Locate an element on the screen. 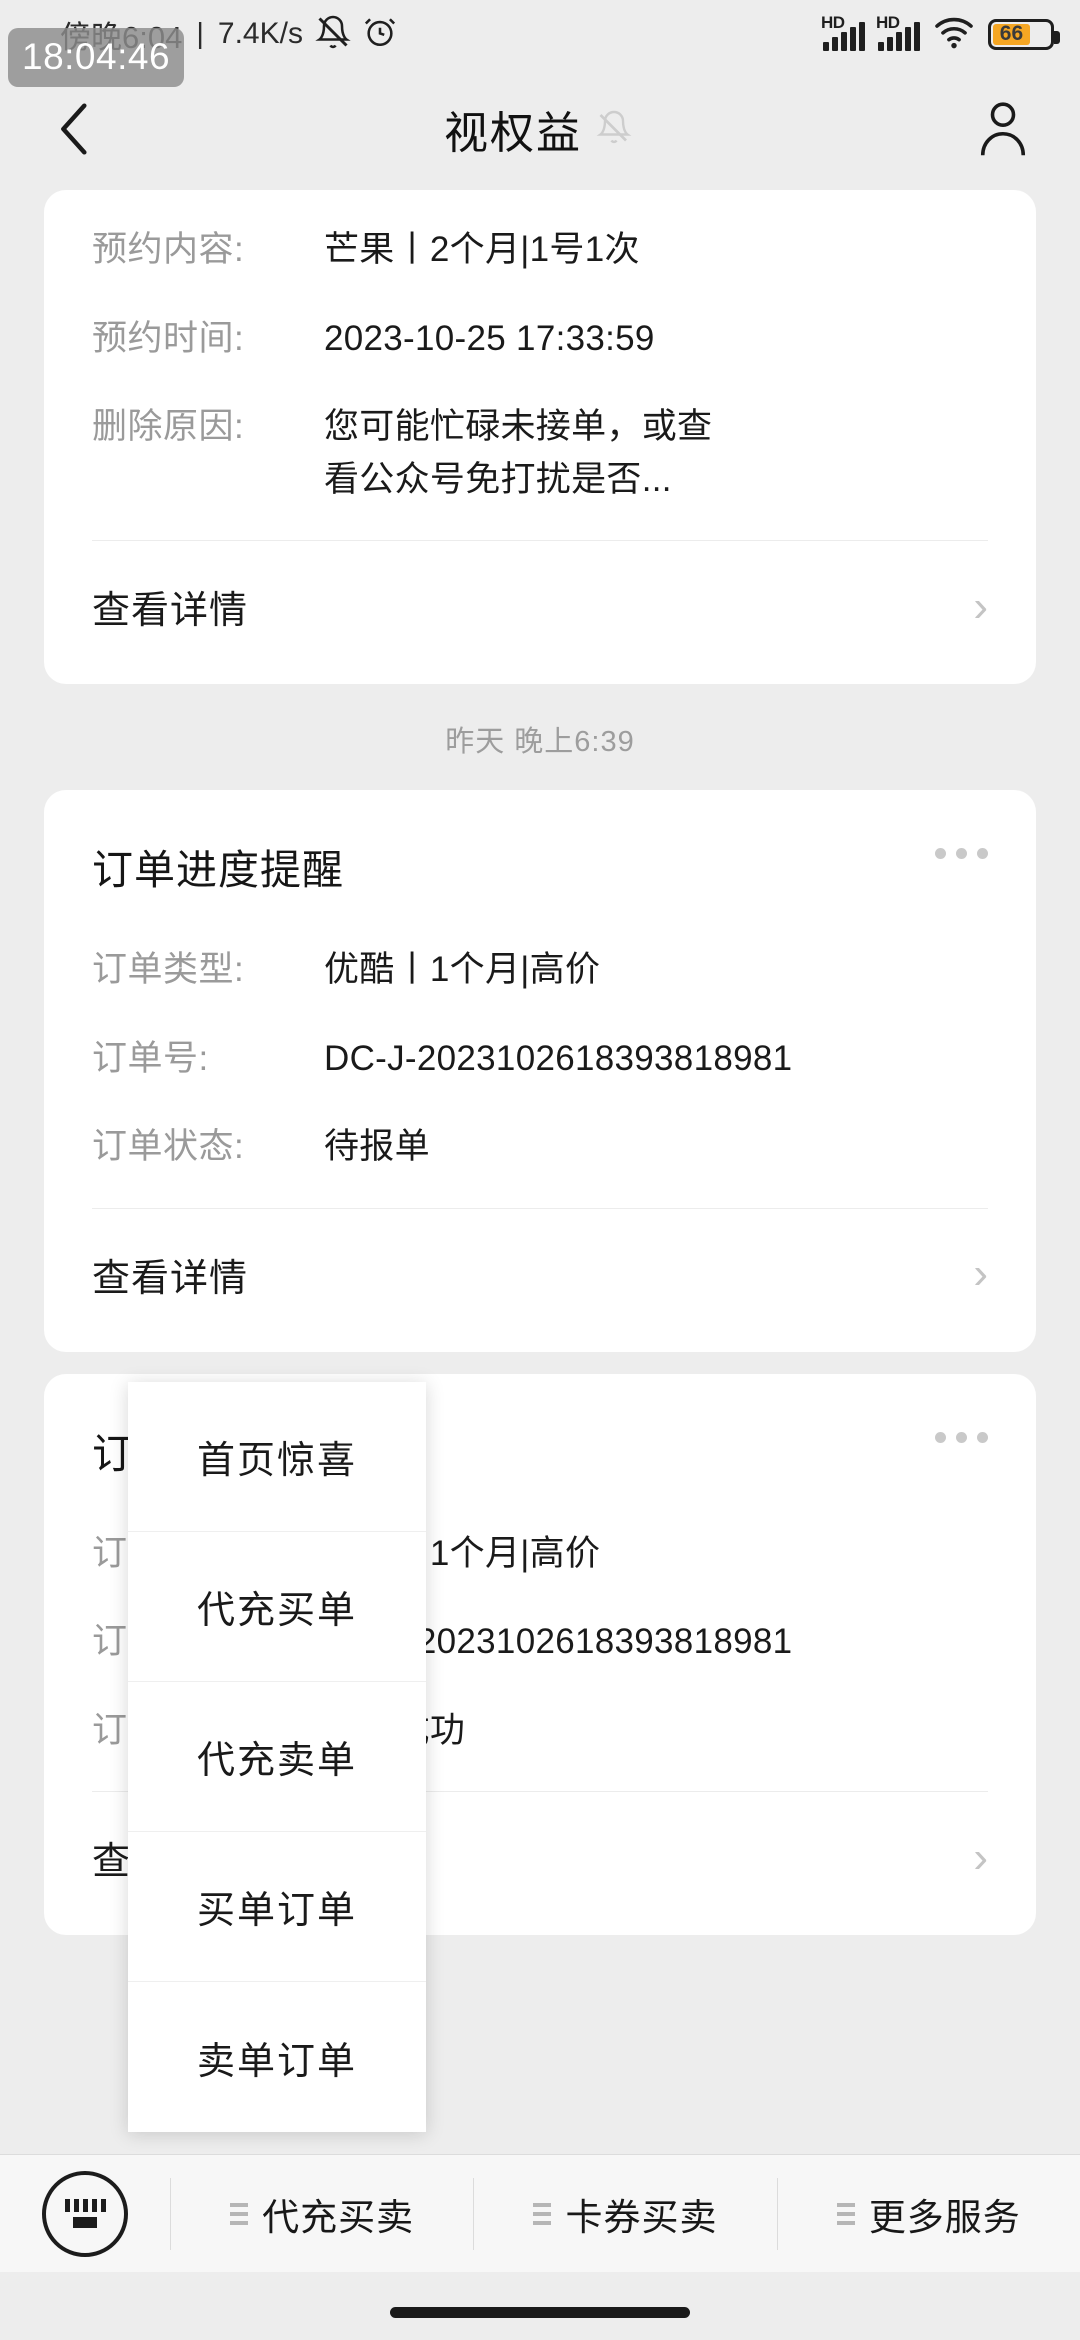  row-label: 订单号: is located at coordinates (150, 1058).